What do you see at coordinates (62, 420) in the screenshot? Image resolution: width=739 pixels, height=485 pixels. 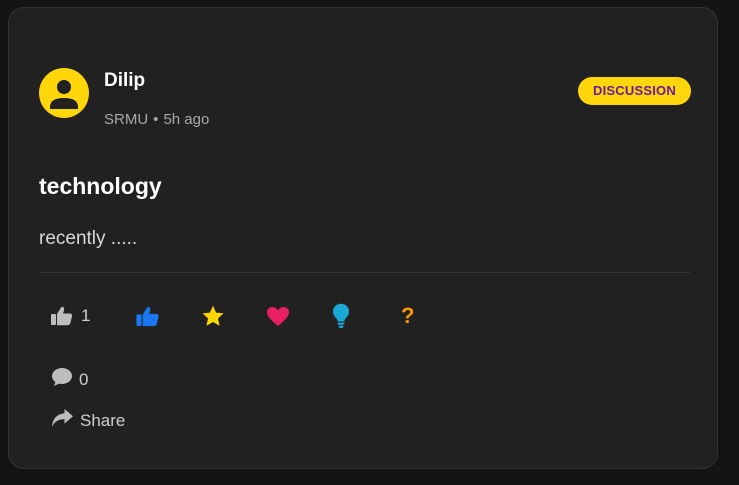 I see `share-arrow-icon` at bounding box center [62, 420].